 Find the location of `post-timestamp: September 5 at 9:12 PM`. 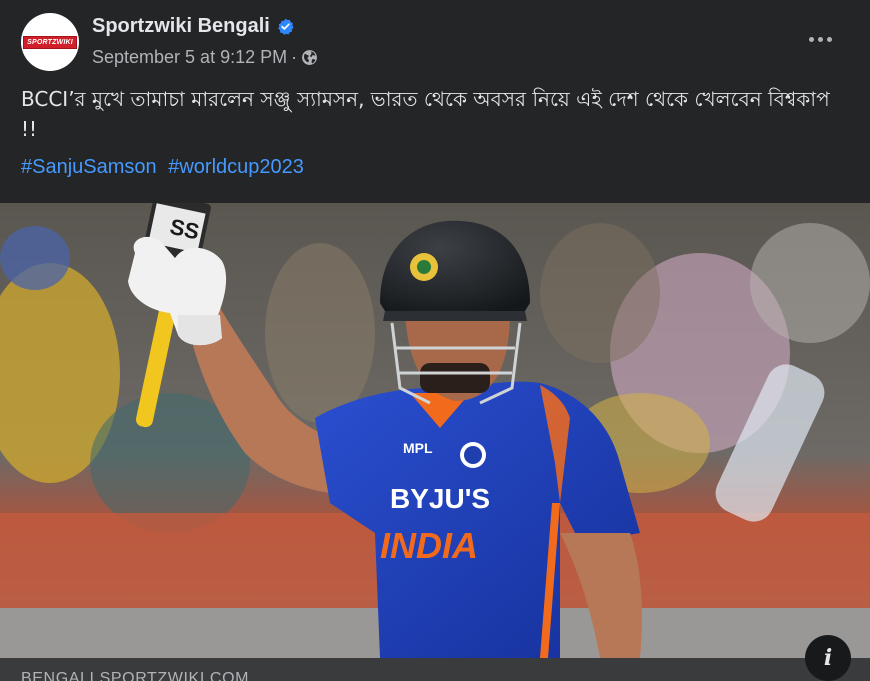

post-timestamp: September 5 at 9:12 PM is located at coordinates (189, 57).